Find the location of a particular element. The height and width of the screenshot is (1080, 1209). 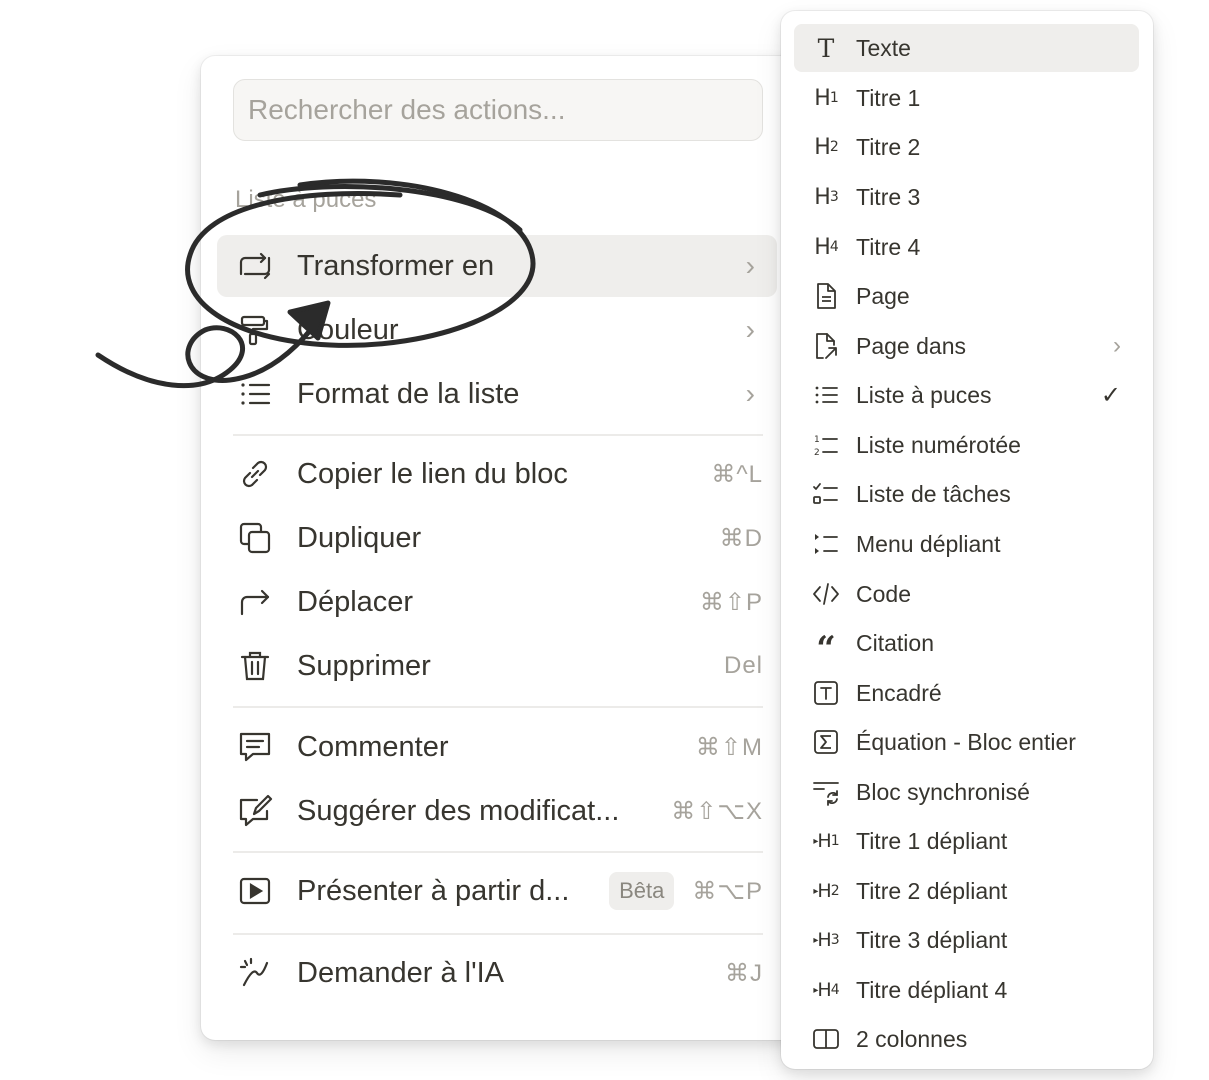

submenu-item-text: T Texte is located at coordinates (966, 48).